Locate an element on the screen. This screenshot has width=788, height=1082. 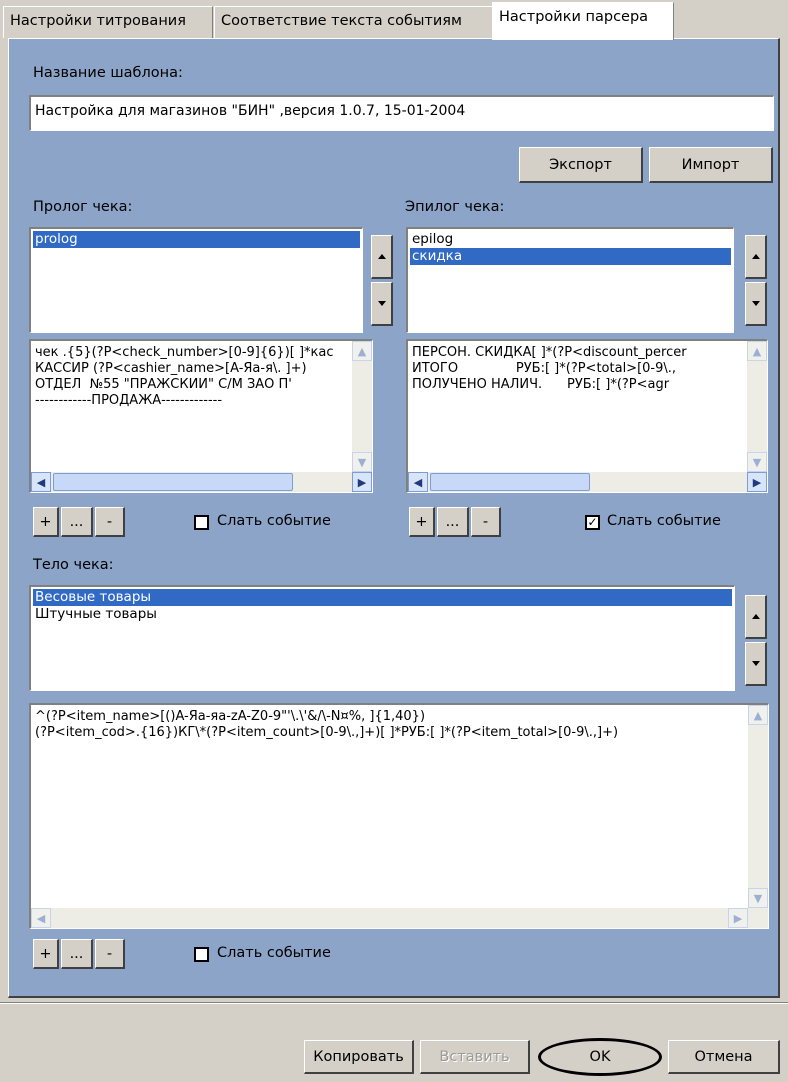
body-label: Тело чека: is located at coordinates (73, 565).